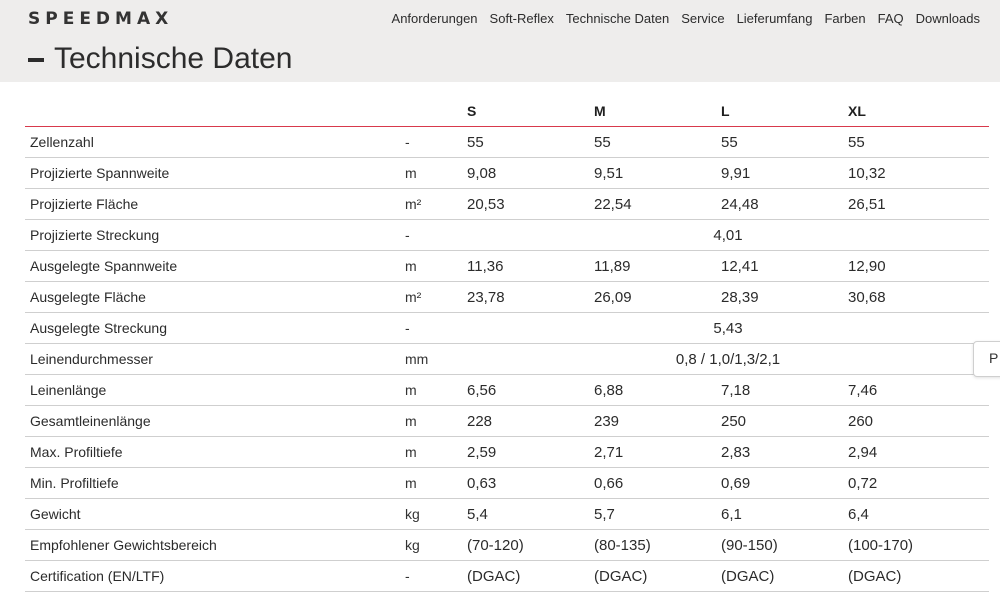 This screenshot has height=598, width=1000. I want to click on size-header-xl: XL, so click(857, 111).